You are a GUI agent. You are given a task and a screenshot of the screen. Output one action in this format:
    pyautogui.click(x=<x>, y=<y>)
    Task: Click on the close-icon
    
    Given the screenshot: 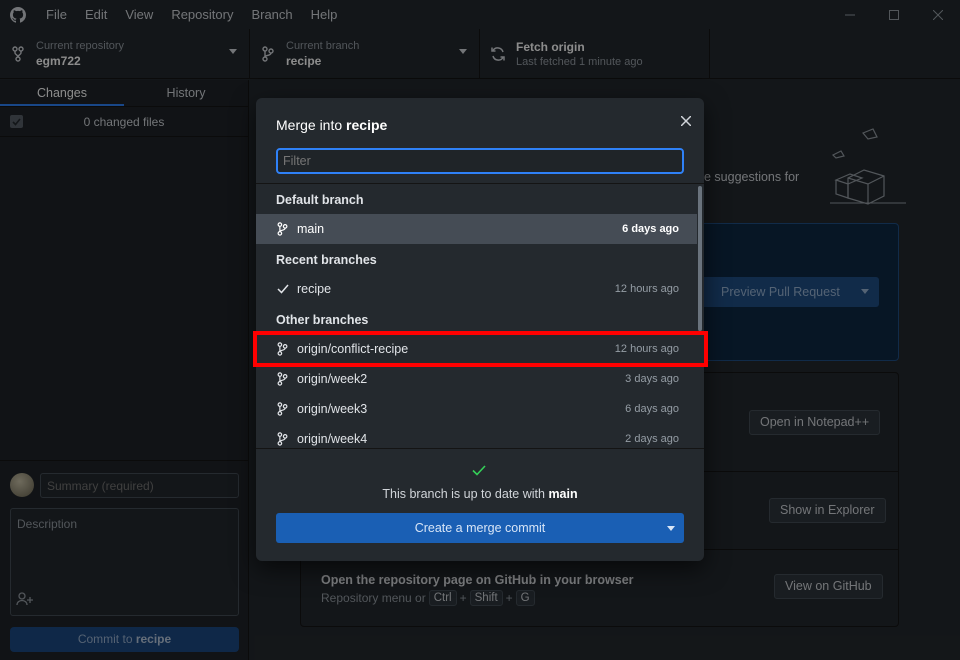 What is the action you would take?
    pyautogui.click(x=686, y=122)
    